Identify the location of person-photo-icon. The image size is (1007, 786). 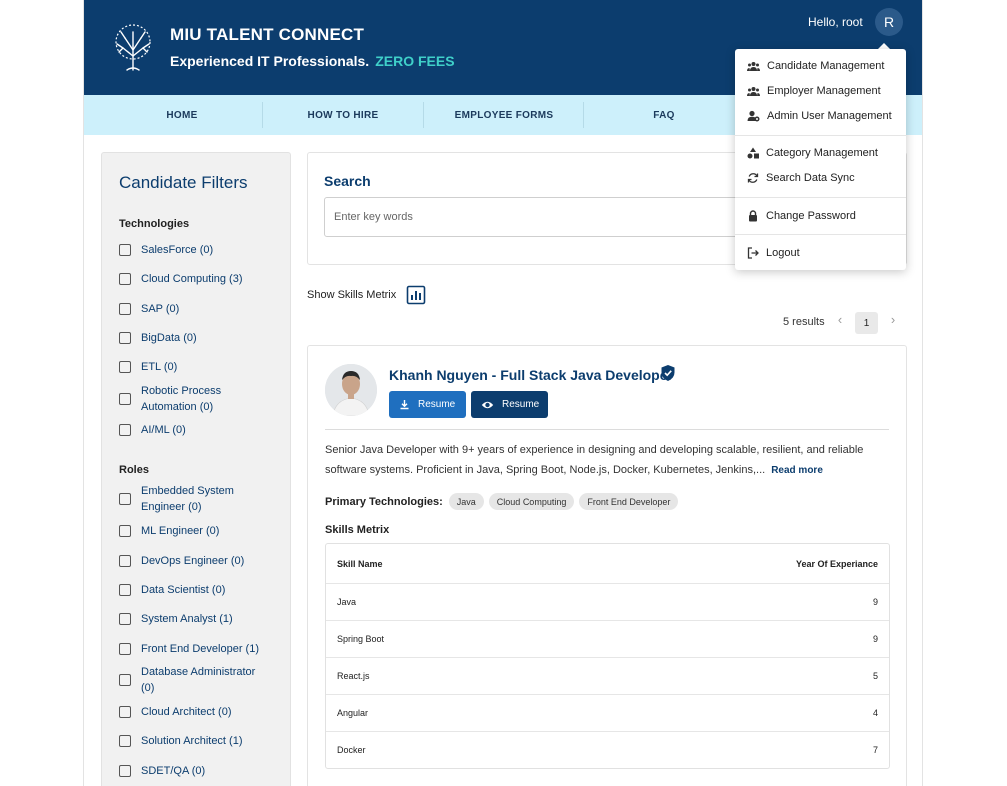
(351, 390).